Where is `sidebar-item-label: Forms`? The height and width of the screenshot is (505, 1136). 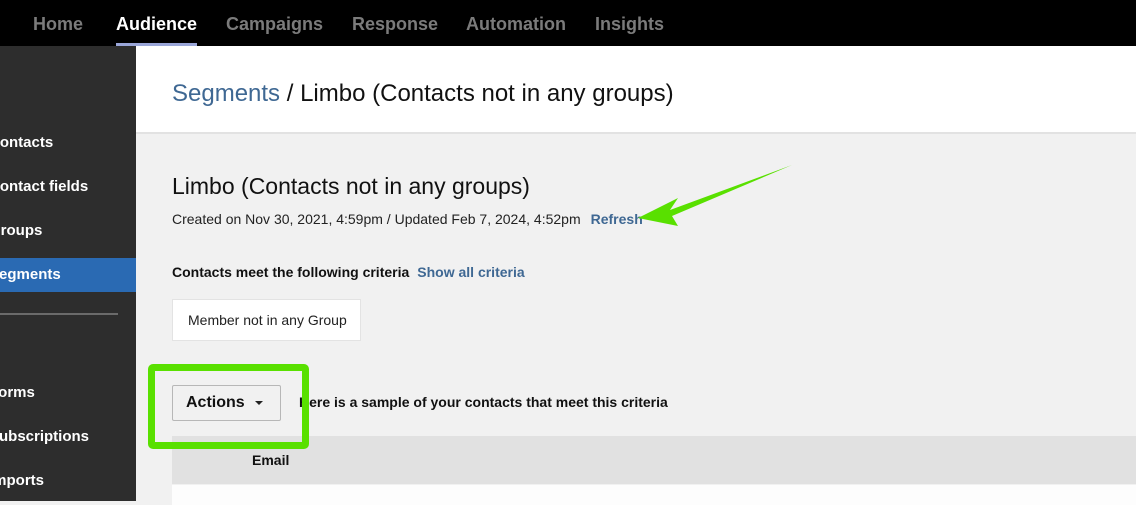 sidebar-item-label: Forms is located at coordinates (17, 392).